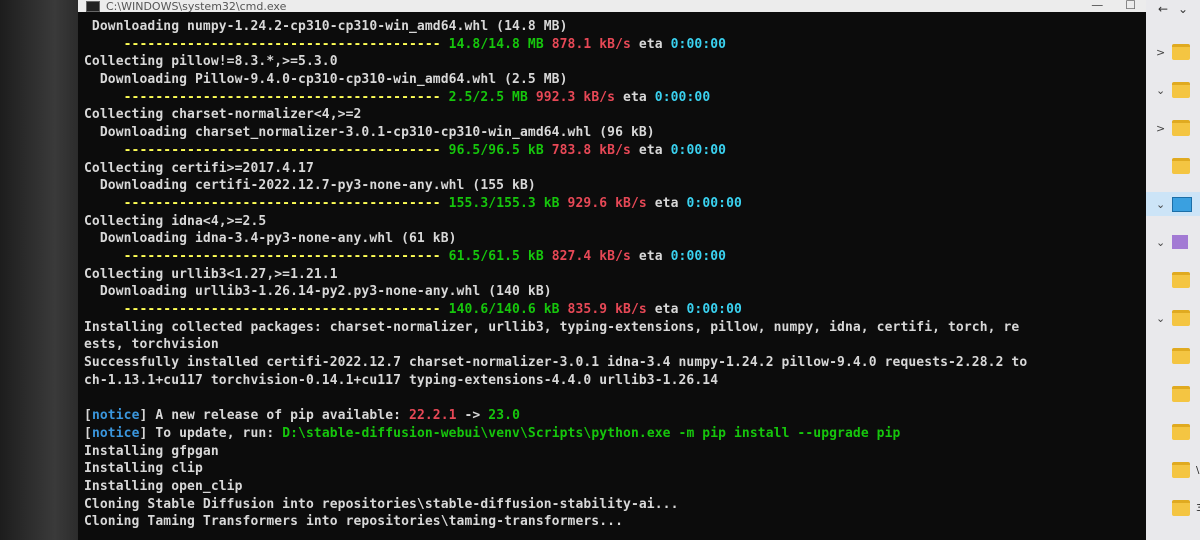 The width and height of the screenshot is (1200, 540). What do you see at coordinates (196, 6) in the screenshot?
I see `window-title: C:\WINDOWS\system32\cmd.exe` at bounding box center [196, 6].